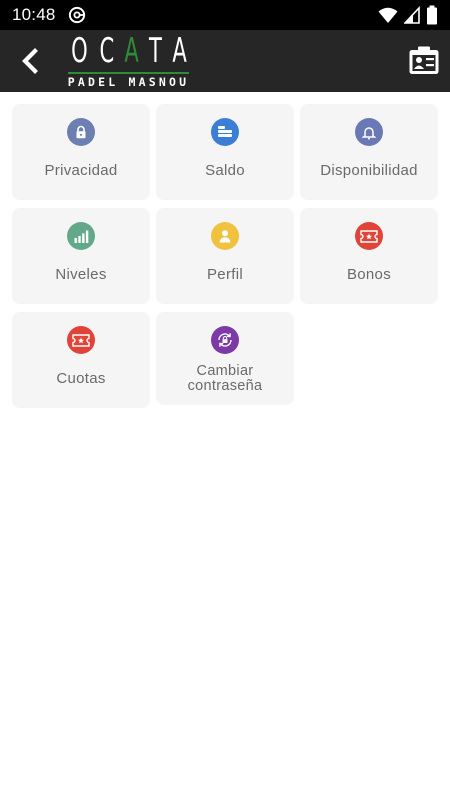  I want to click on status-time: 10:48, so click(34, 14).